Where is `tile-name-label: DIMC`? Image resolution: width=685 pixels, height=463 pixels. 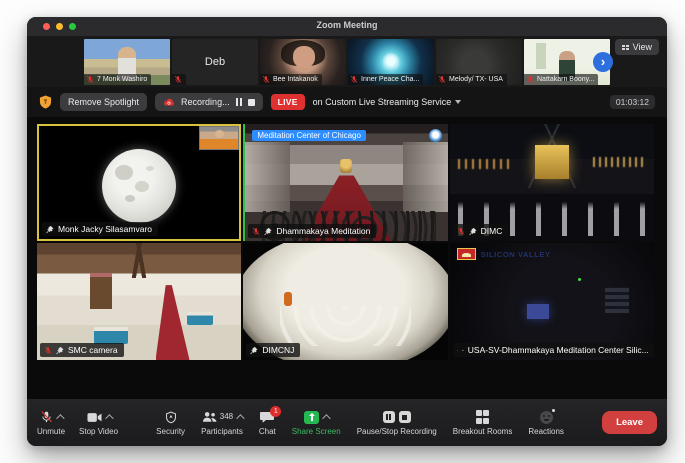 tile-name-label: DIMC is located at coordinates (480, 231).